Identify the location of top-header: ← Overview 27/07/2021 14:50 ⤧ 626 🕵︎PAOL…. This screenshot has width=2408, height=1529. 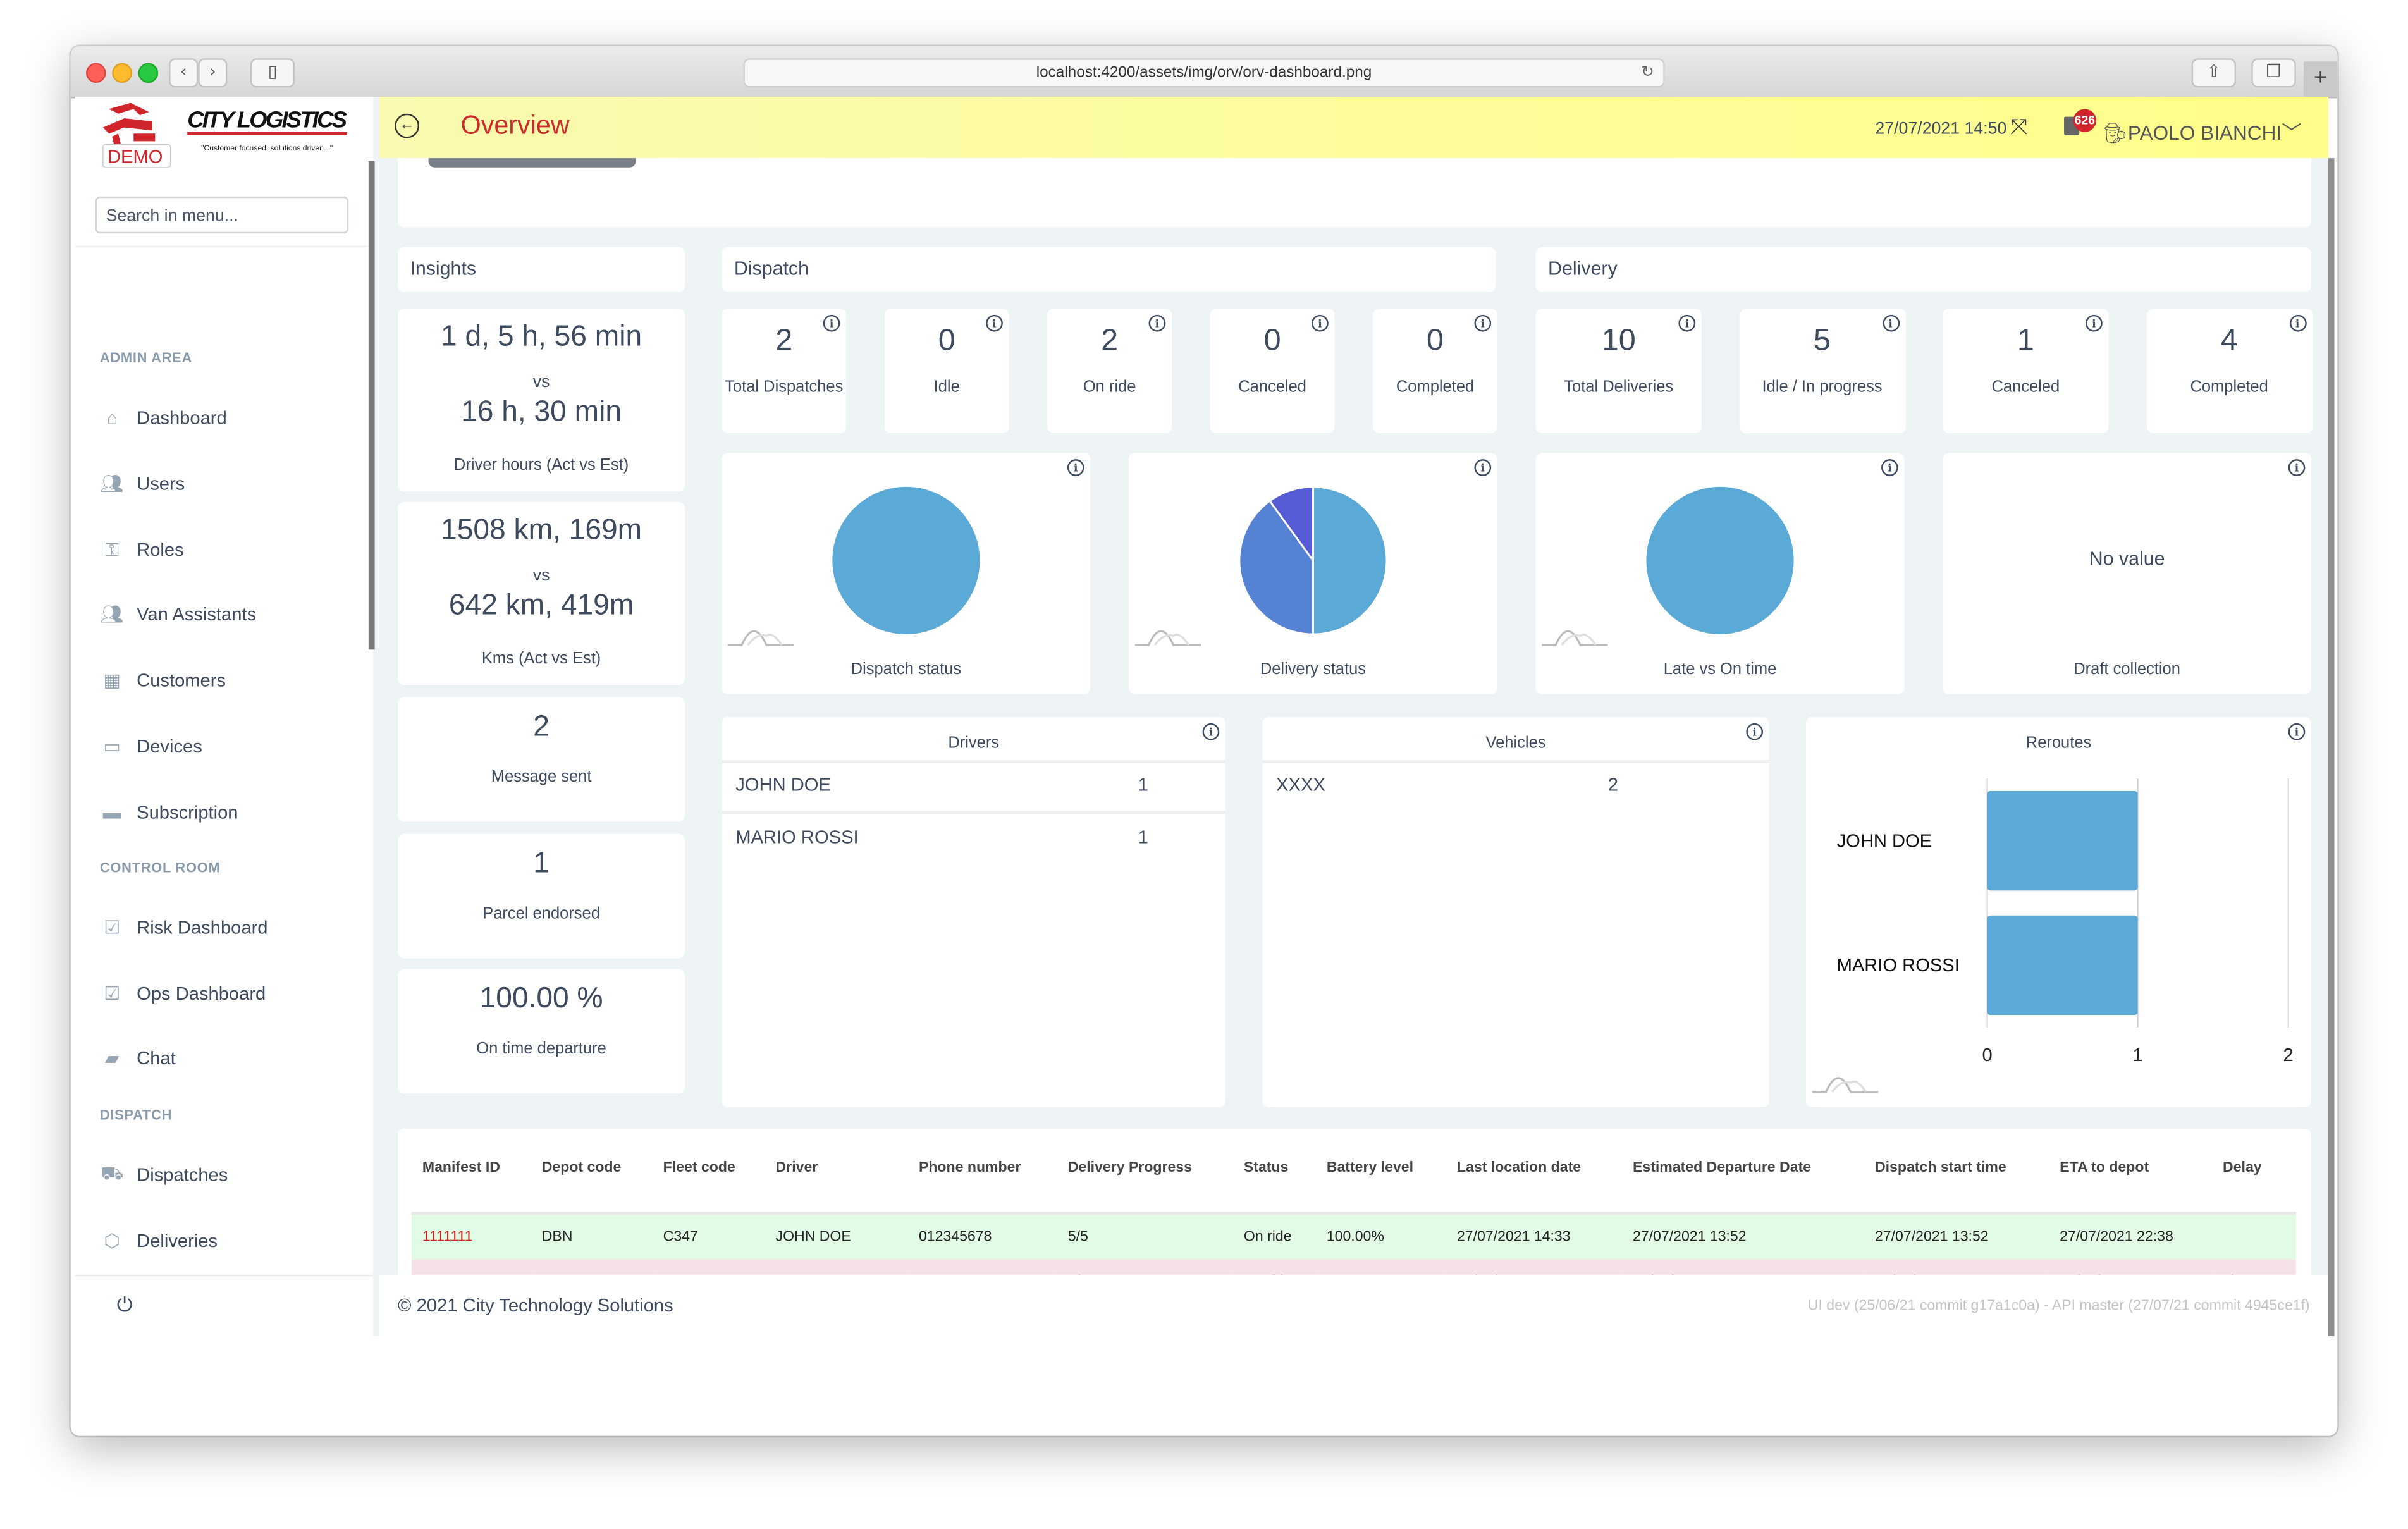
(1353, 128).